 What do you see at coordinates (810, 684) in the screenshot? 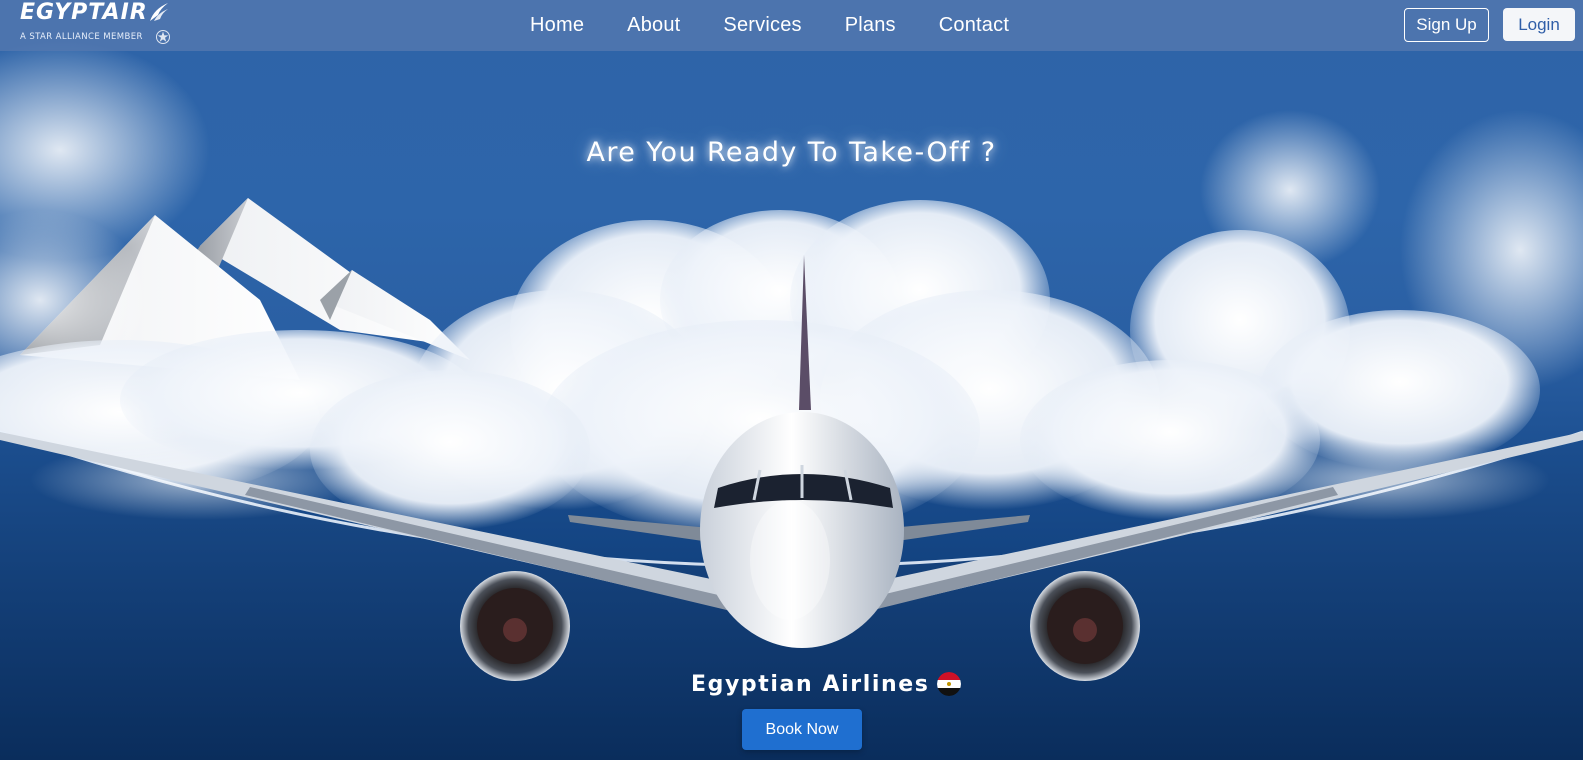
I see `airline-name: Egyptian Airlines` at bounding box center [810, 684].